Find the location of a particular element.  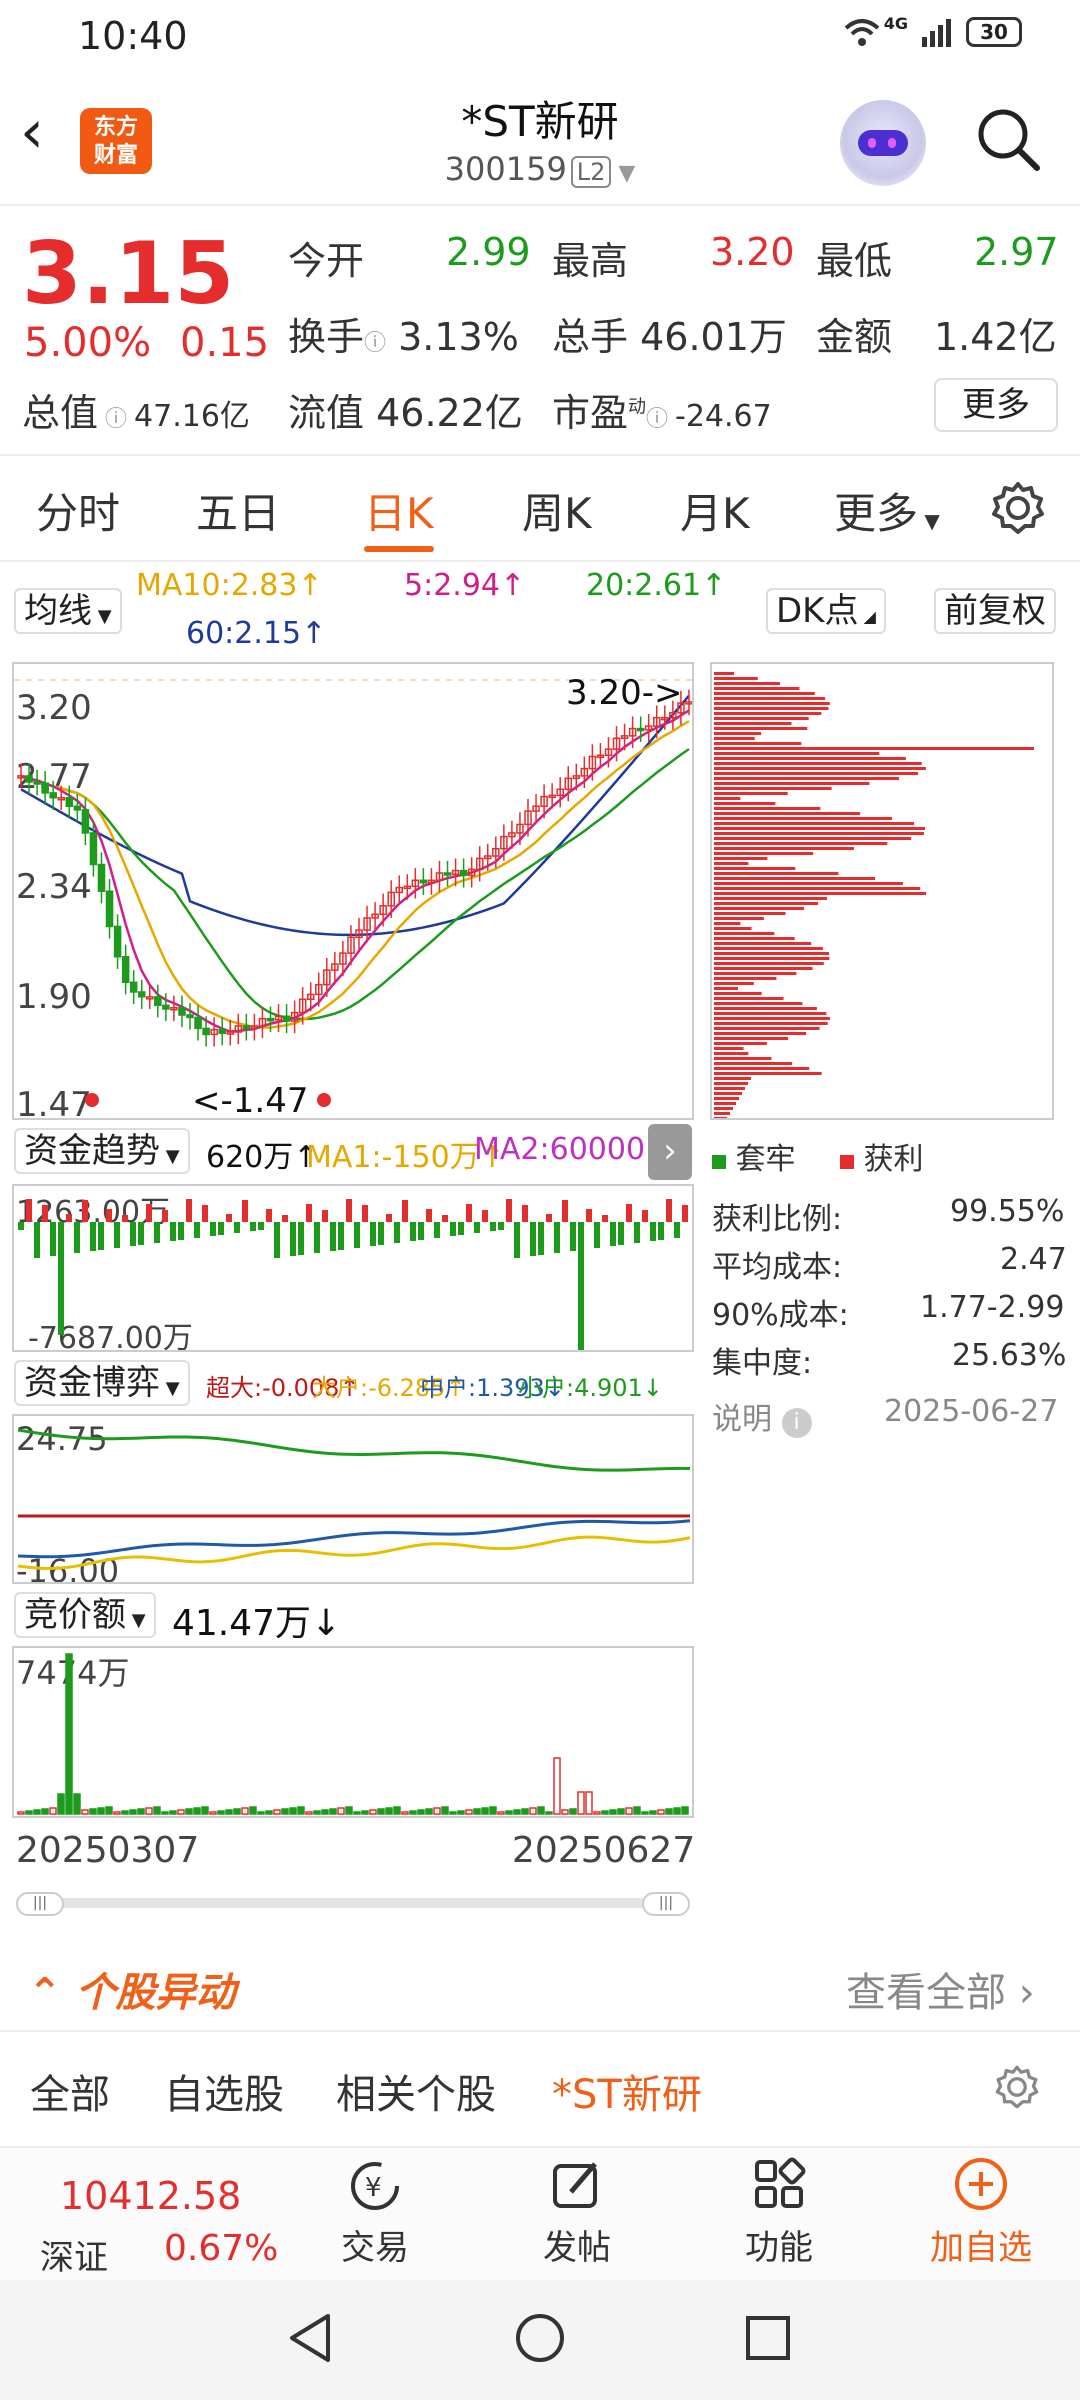

mcap-value: 47.16亿 is located at coordinates (192, 416).